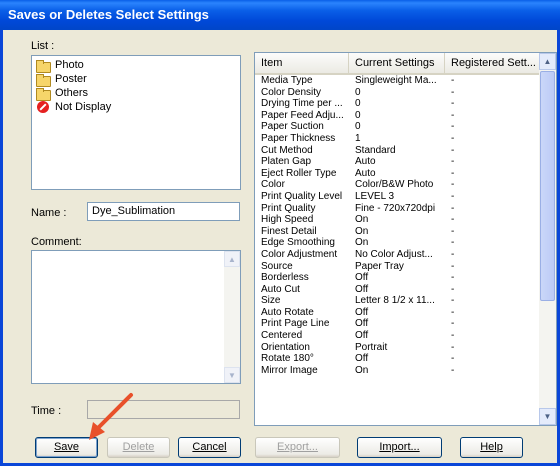  I want to click on table-row: Print Quality Level LEVEL 3 -, so click(397, 197).